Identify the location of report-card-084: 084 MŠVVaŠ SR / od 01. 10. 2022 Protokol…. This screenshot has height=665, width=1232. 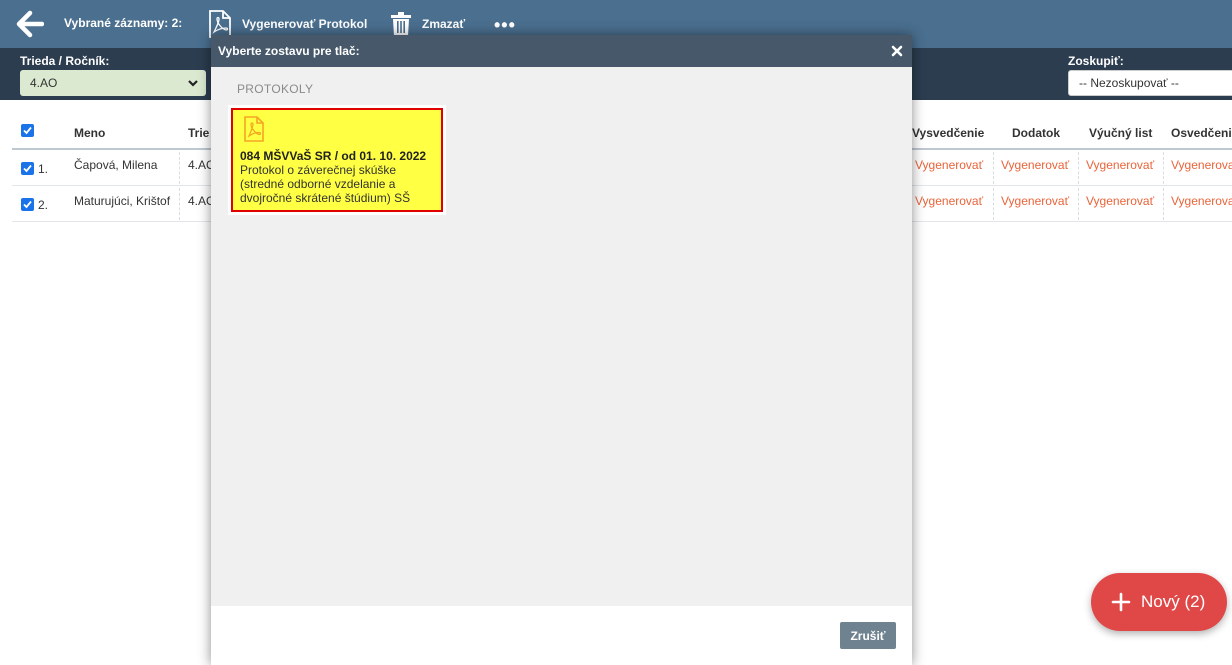
(337, 160).